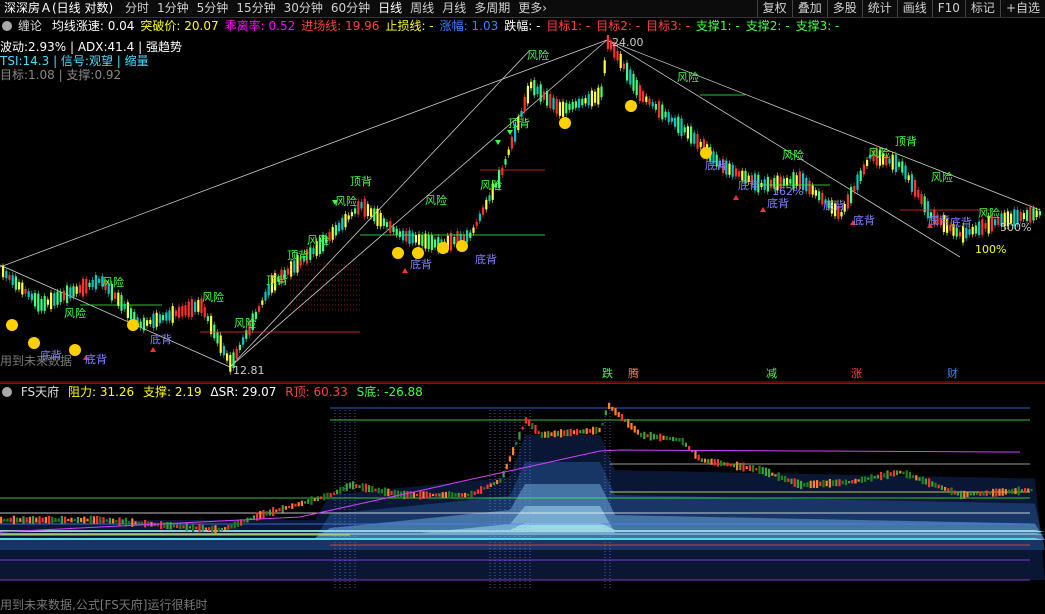 This screenshot has height=614, width=1045. What do you see at coordinates (137, 8) in the screenshot?
I see `period-tab: 分时` at bounding box center [137, 8].